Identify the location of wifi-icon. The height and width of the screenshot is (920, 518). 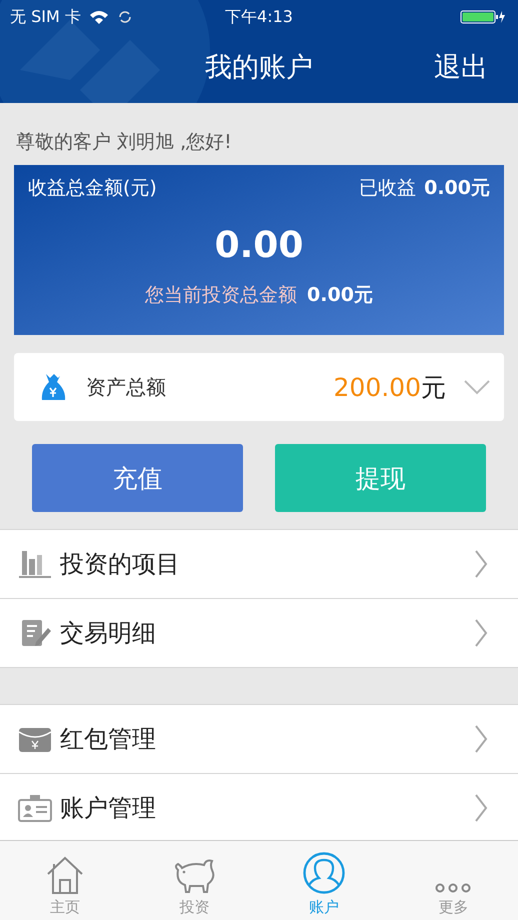
(98, 17).